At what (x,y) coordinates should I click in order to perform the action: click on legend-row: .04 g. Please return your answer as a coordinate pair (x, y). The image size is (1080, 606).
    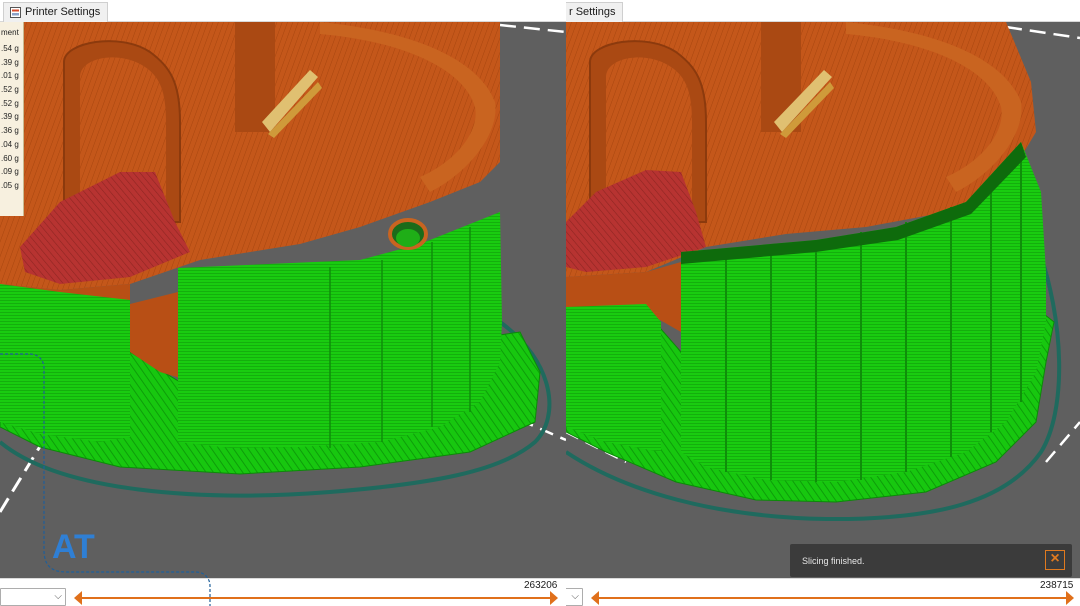
    Looking at the image, I should click on (10, 144).